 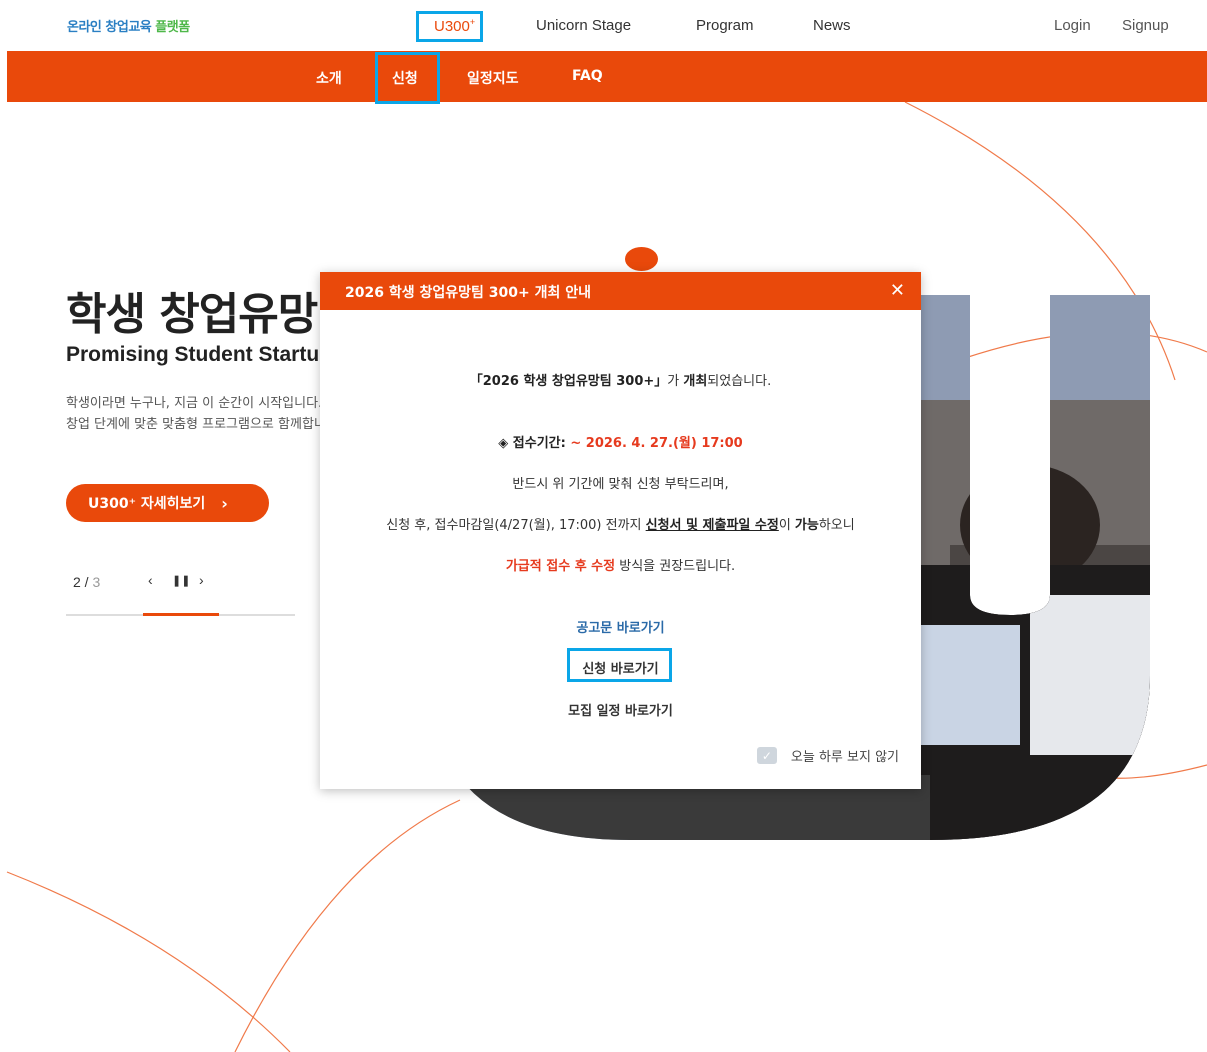 I want to click on next-slide-icon: ›, so click(x=201, y=580).